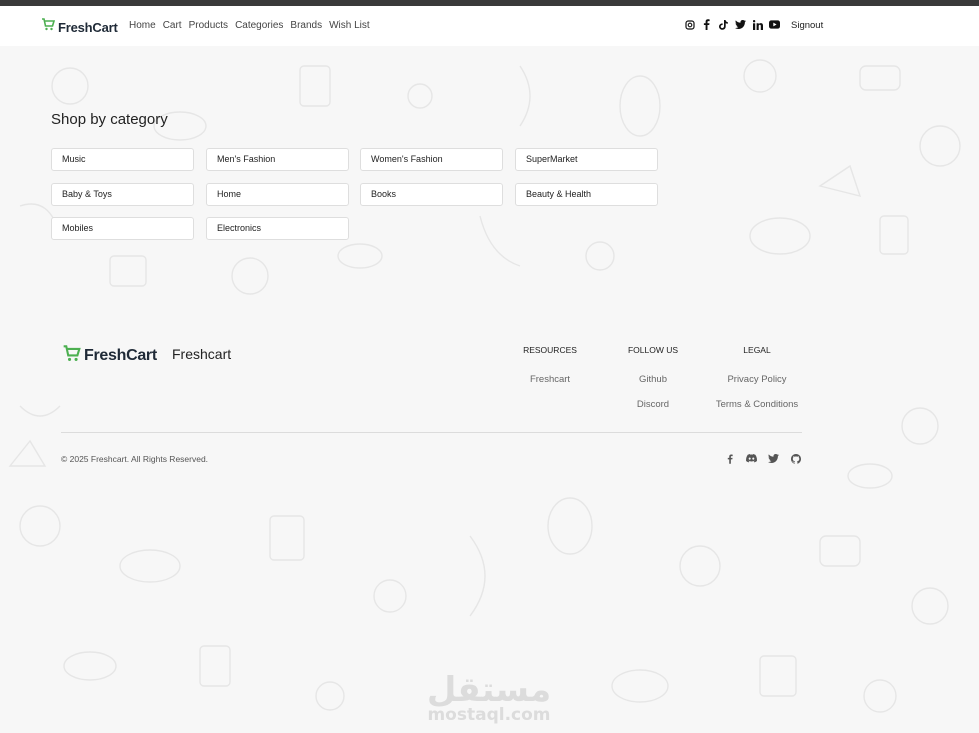 The width and height of the screenshot is (979, 733). Describe the element at coordinates (349, 25) in the screenshot. I see `nav-wish-list: Wish List` at that location.